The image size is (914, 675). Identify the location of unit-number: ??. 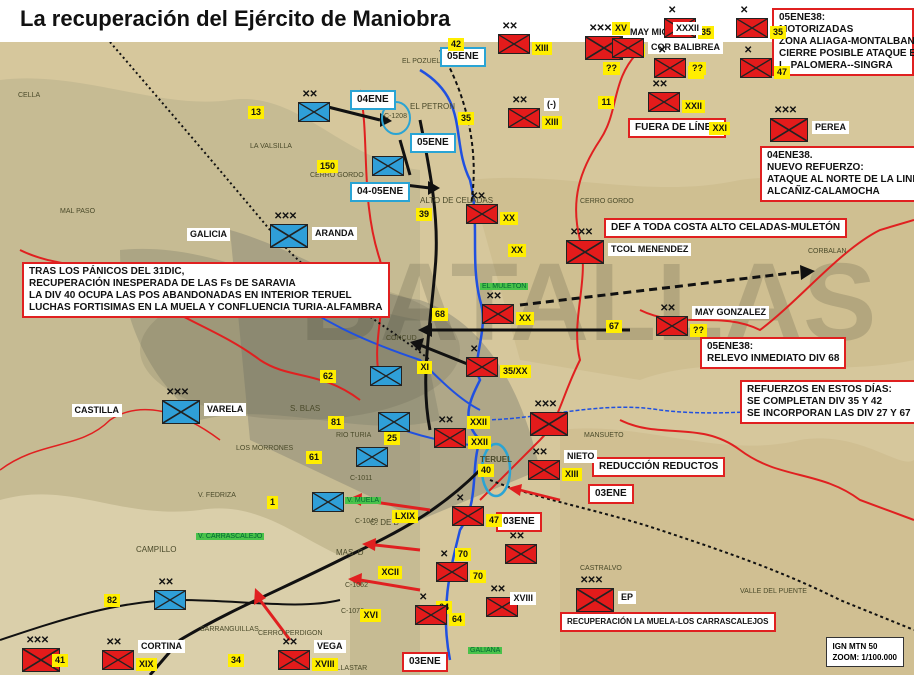
(611, 68).